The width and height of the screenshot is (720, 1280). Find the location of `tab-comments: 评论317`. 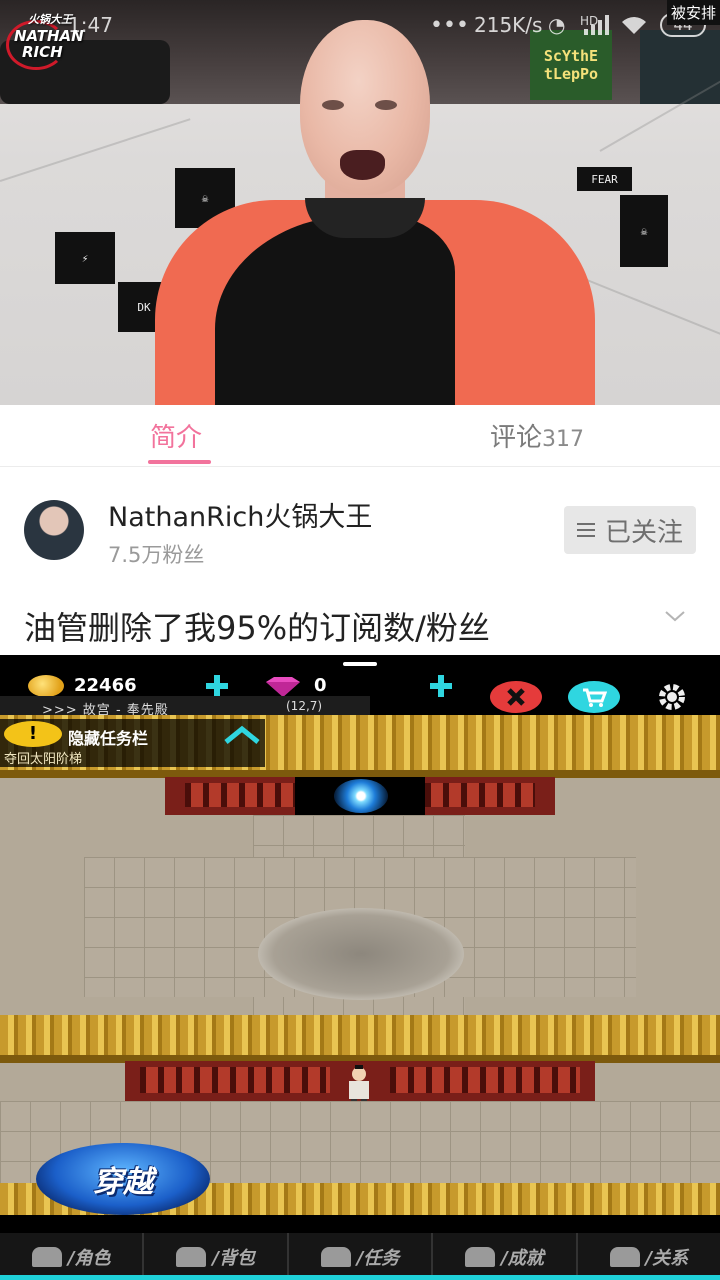

tab-comments: 评论317 is located at coordinates (537, 435).